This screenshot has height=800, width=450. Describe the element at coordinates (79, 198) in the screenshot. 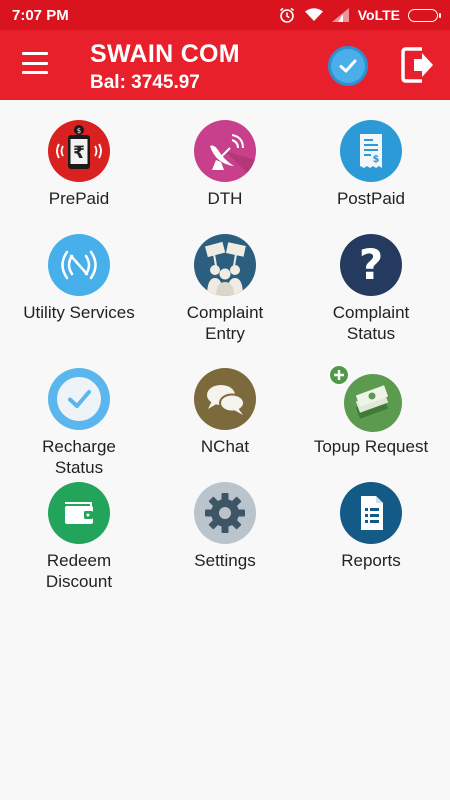

I see `tile-label: PrePaid` at that location.